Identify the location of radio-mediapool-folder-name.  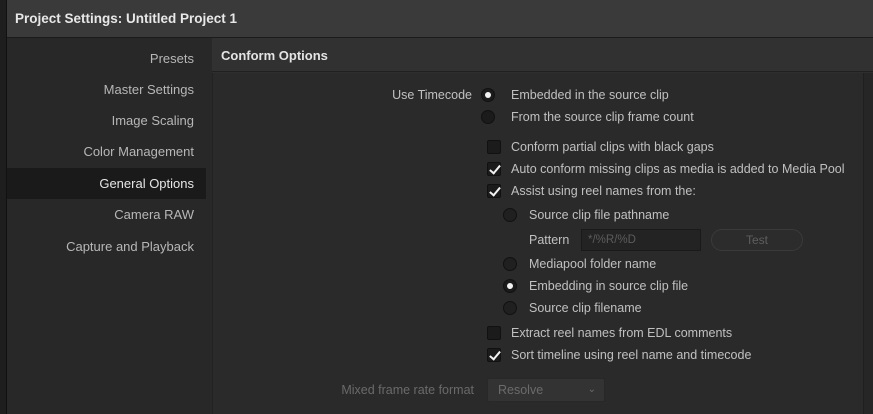
(510, 264).